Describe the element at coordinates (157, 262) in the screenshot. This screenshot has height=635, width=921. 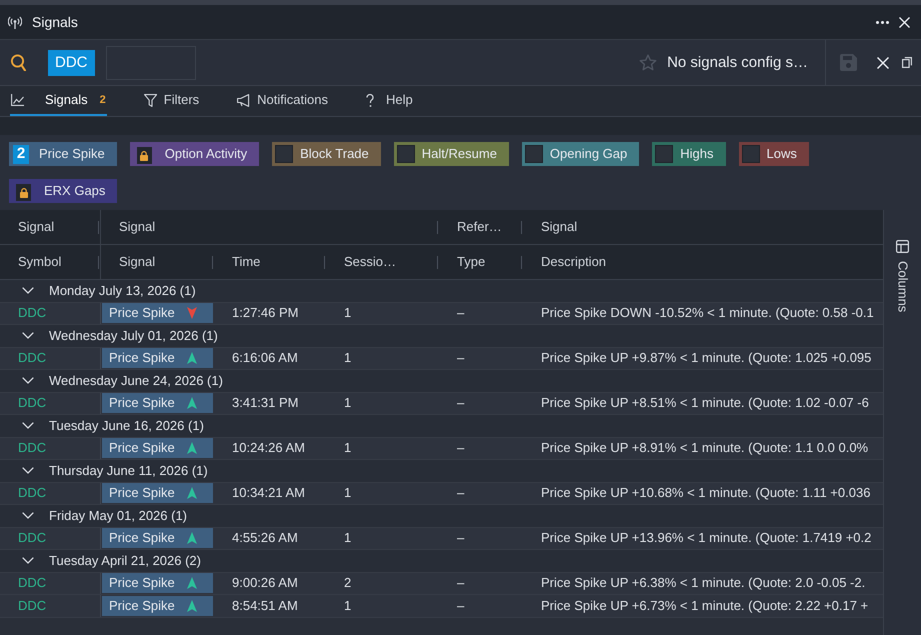
I see `column-header: Signal` at that location.